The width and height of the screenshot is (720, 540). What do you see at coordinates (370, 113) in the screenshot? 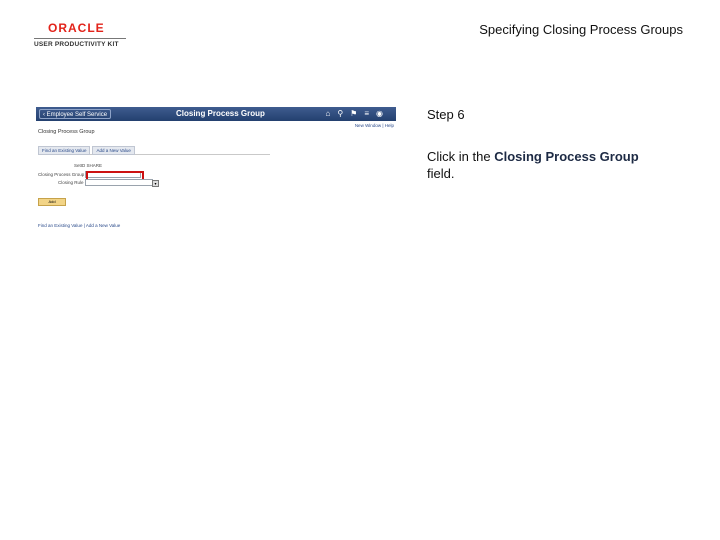
I see `menu-icon: ≡` at bounding box center [370, 113].